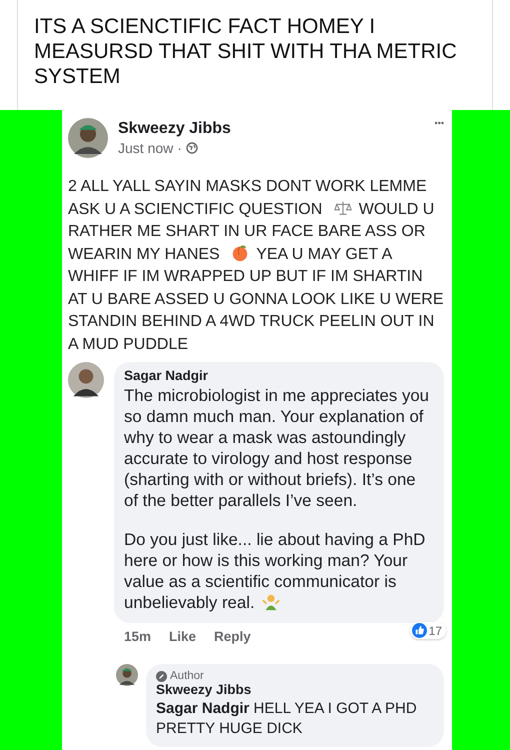  I want to click on more-options-button: •••, so click(439, 123).